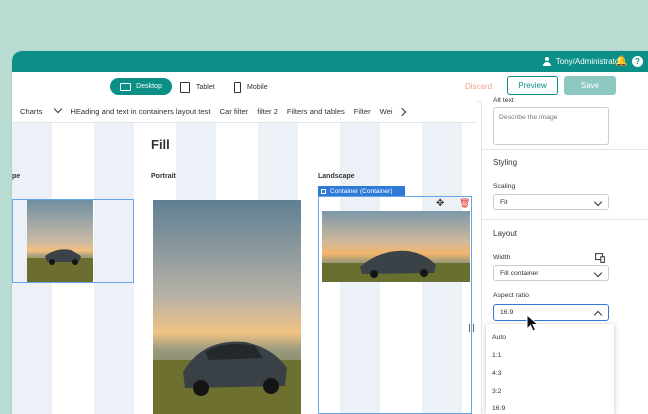 Image resolution: width=648 pixels, height=414 pixels. Describe the element at coordinates (478, 87) in the screenshot. I see `discard-button: Discard` at that location.